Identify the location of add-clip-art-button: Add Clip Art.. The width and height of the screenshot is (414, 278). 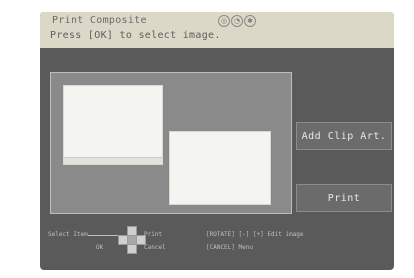
(344, 136).